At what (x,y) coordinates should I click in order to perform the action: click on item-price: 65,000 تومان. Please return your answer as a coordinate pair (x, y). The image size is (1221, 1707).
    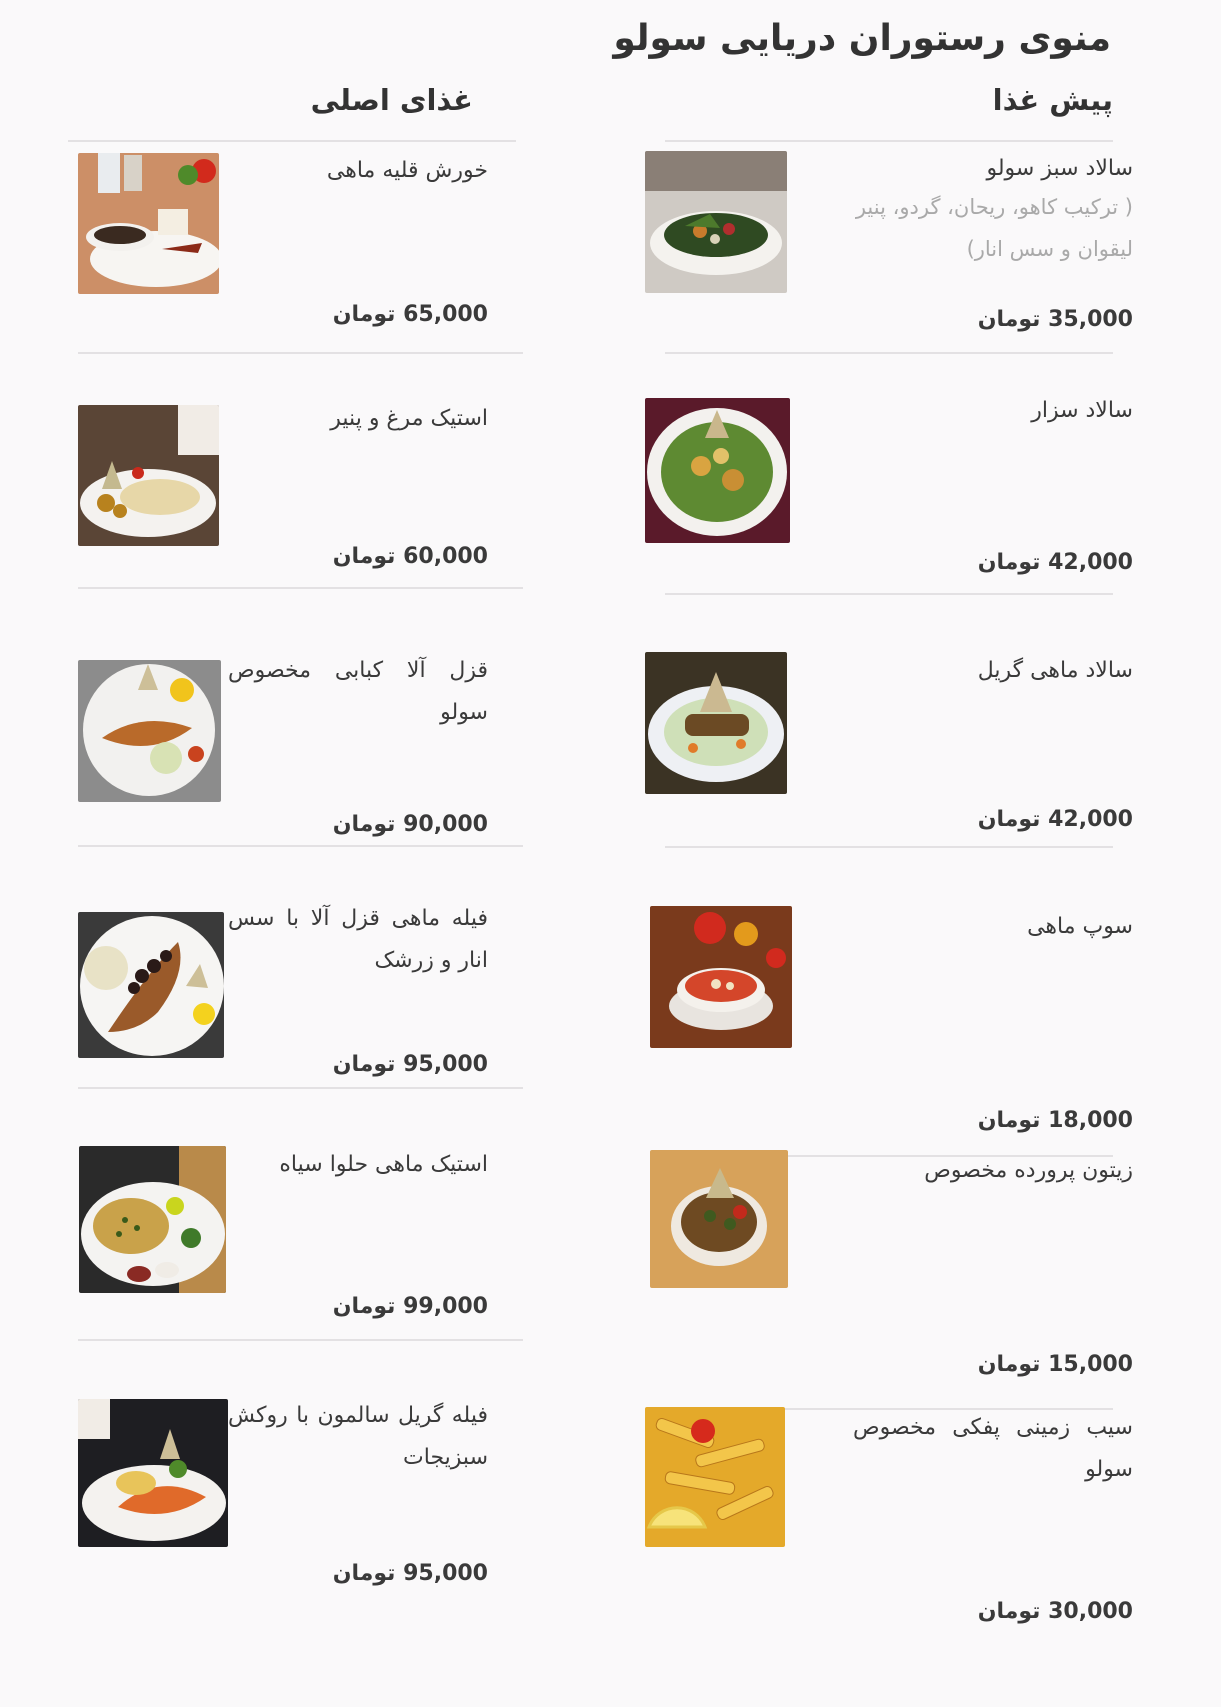
    Looking at the image, I should click on (410, 314).